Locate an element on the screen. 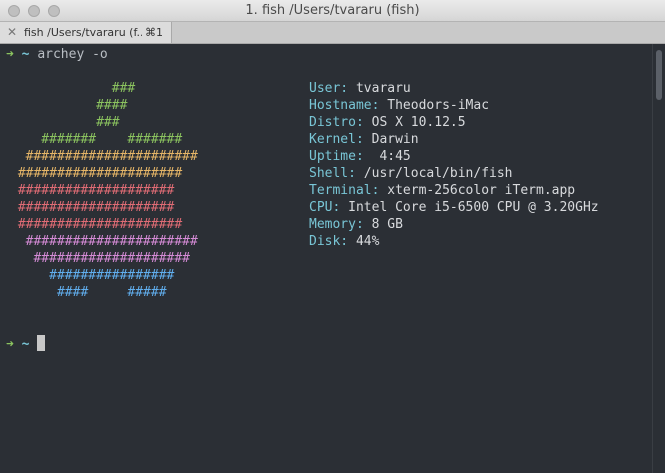 This screenshot has height=473, width=665. info-disk: Disk: 44% is located at coordinates (344, 241).